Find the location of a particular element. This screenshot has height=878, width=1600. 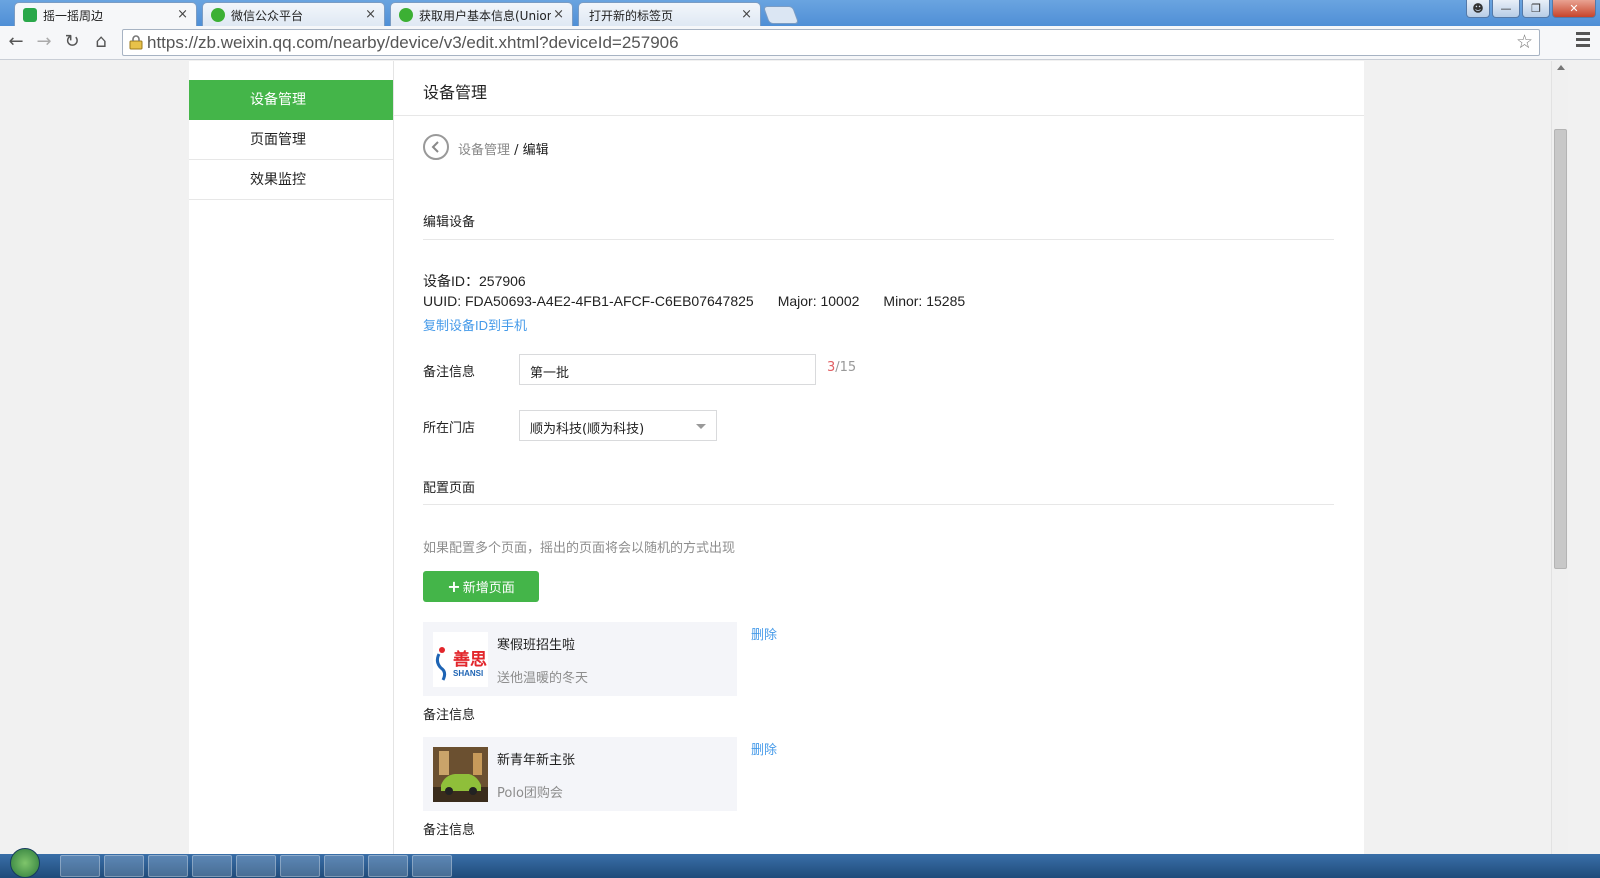

page-title: 设备管理 is located at coordinates (455, 92).